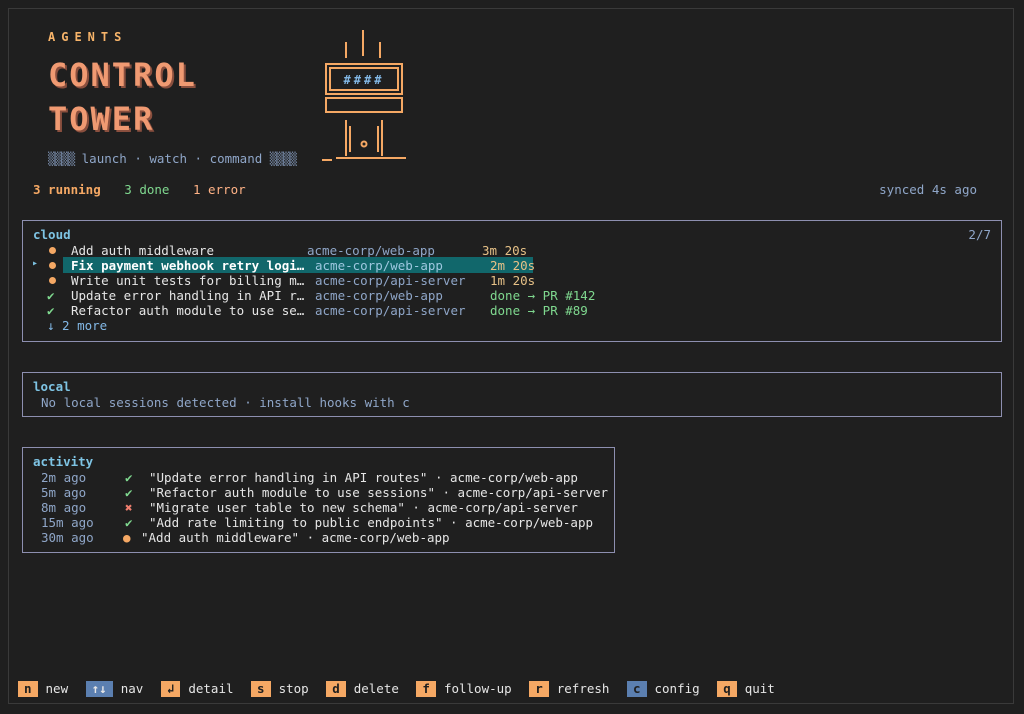 Image resolution: width=1024 pixels, height=714 pixels. What do you see at coordinates (67, 189) in the screenshot?
I see `running-count: 3 running` at bounding box center [67, 189].